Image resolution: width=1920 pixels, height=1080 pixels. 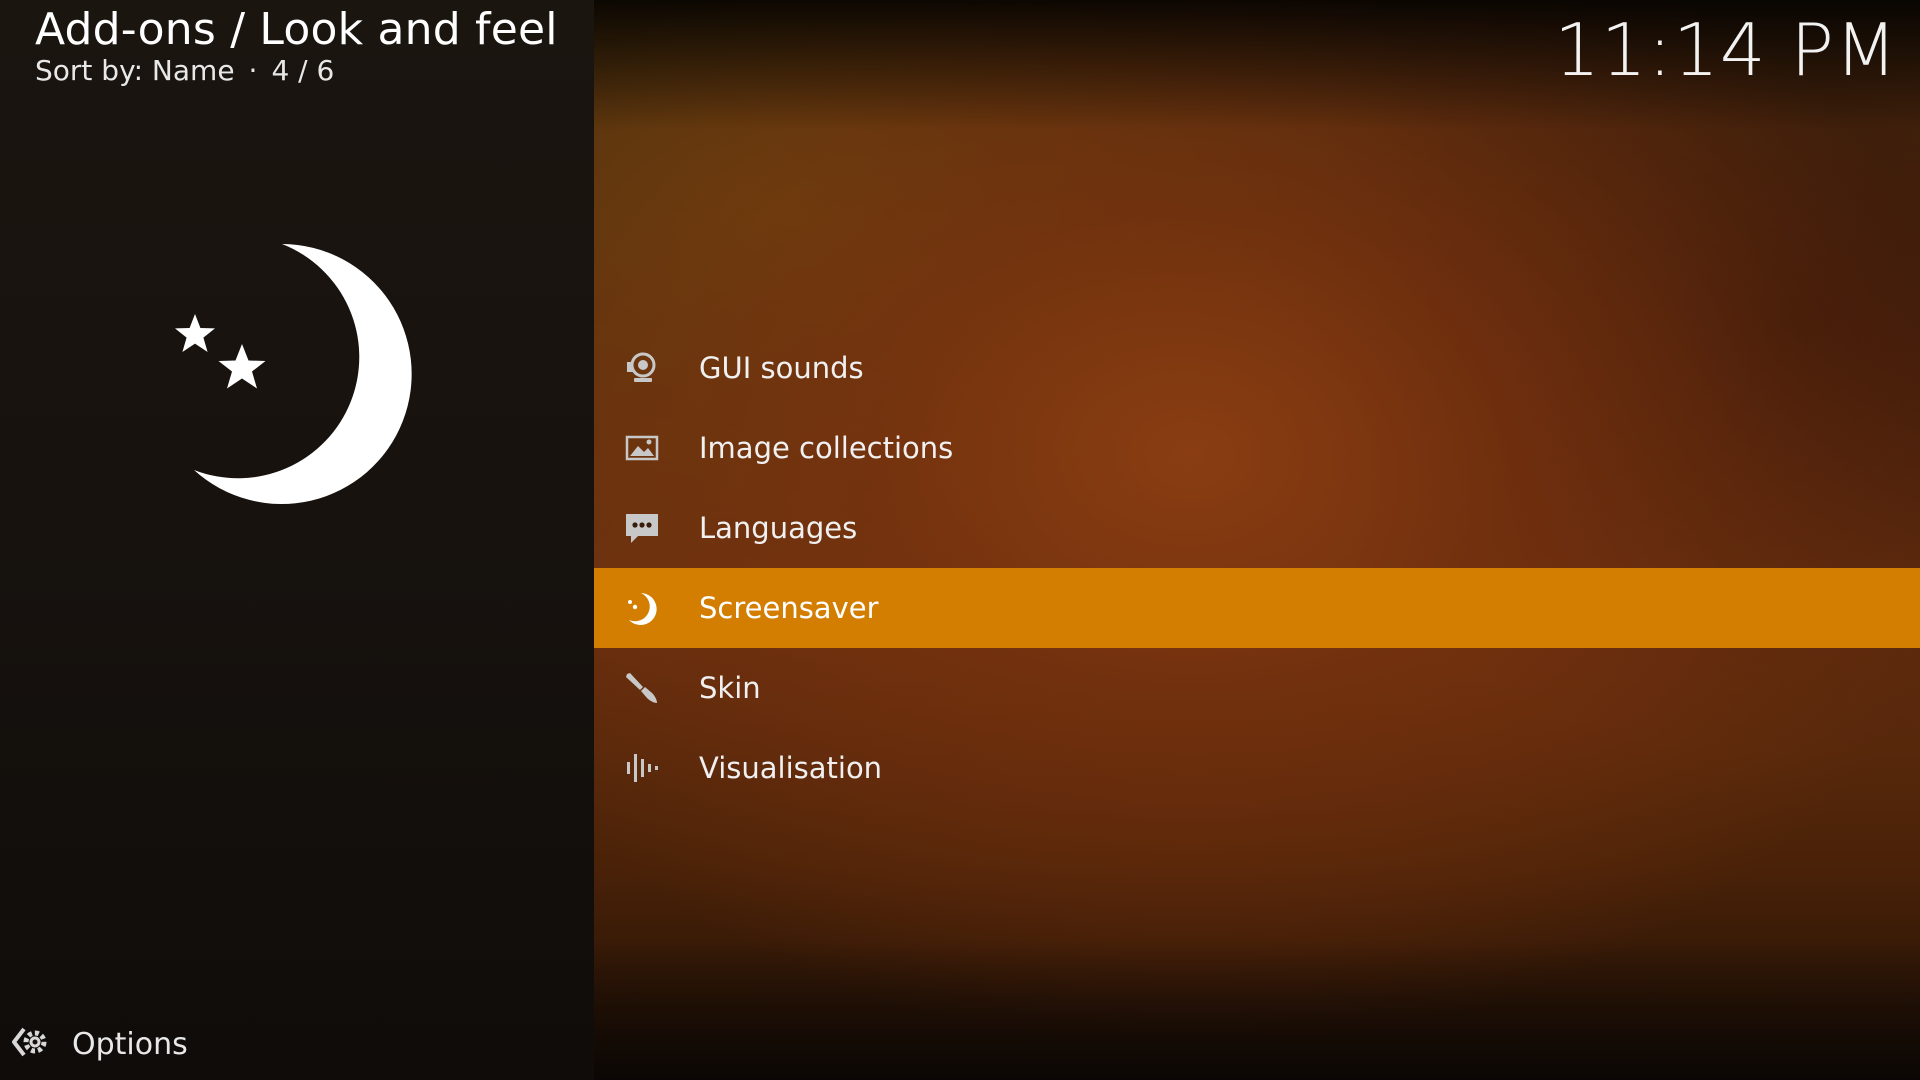 I want to click on page-title: Add-ons / Look and feel, so click(x=296, y=29).